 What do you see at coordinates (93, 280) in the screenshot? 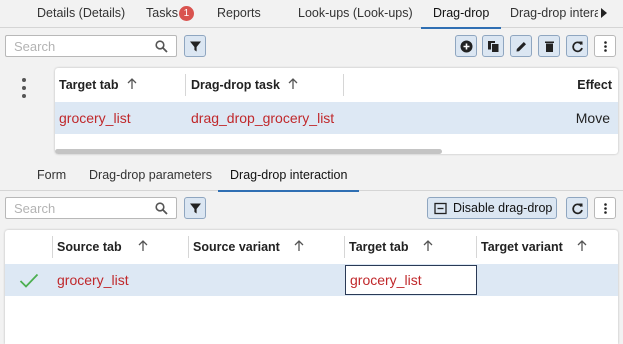
I see `cell-source-tab: grocery_list` at bounding box center [93, 280].